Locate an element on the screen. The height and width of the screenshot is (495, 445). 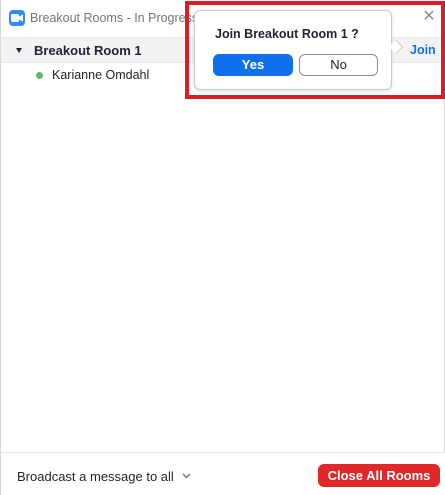
caret-down-icon is located at coordinates (19, 50).